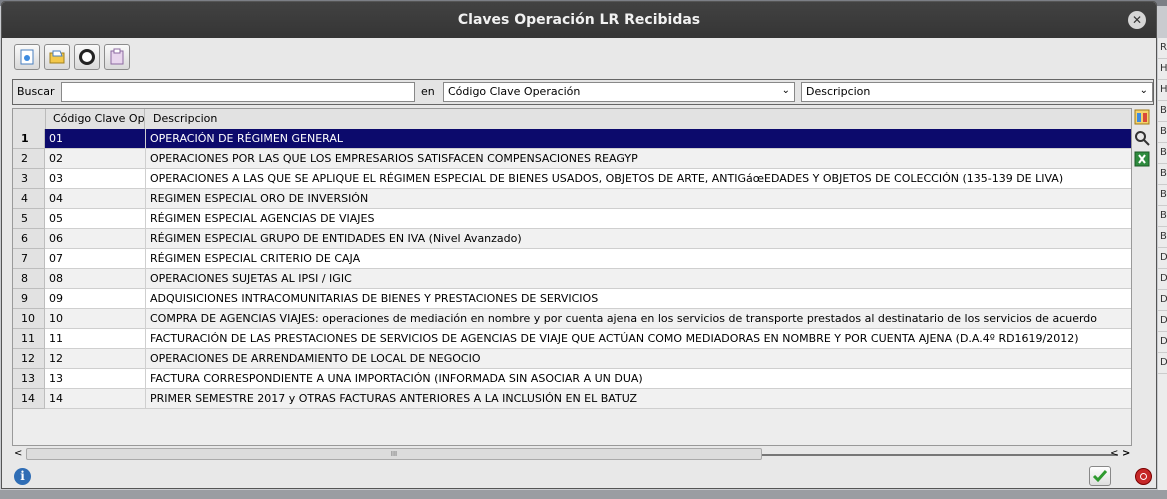 This screenshot has height=499, width=1167. What do you see at coordinates (1143, 476) in the screenshot?
I see `cancel-button` at bounding box center [1143, 476].